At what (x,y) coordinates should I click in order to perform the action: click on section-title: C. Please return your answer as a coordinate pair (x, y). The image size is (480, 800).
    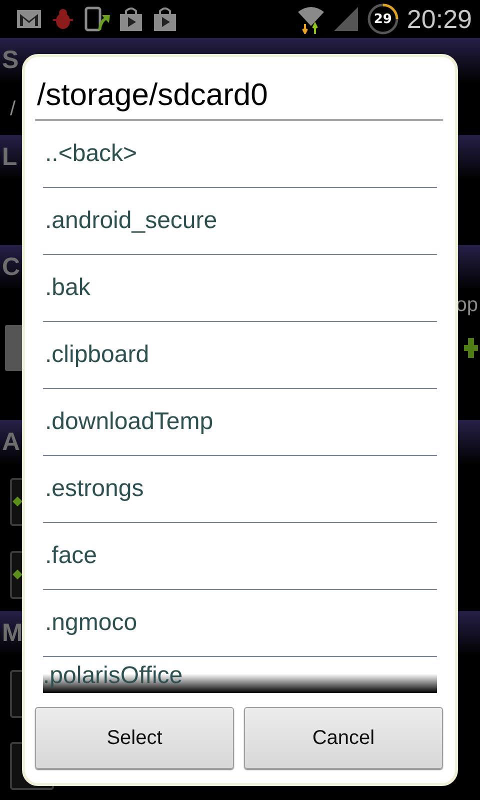
    Looking at the image, I should click on (11, 267).